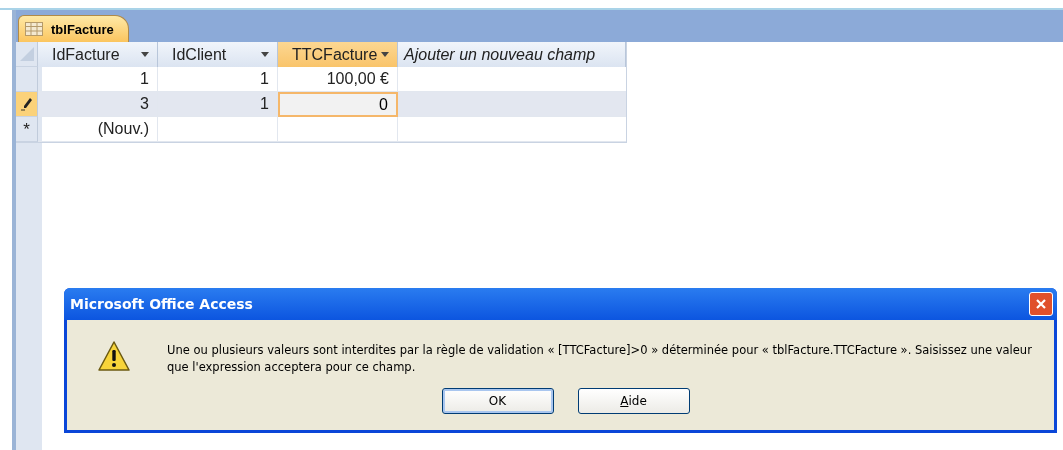 The height and width of the screenshot is (450, 1063). Describe the element at coordinates (26, 54) in the screenshot. I see `select-all-icon` at that location.